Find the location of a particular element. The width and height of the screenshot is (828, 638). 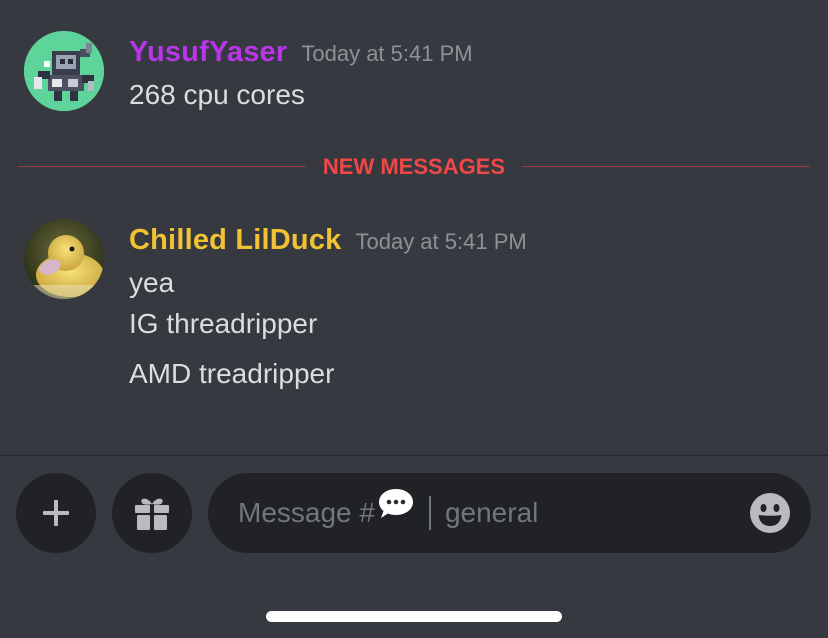

gift-nitro-button is located at coordinates (152, 513).